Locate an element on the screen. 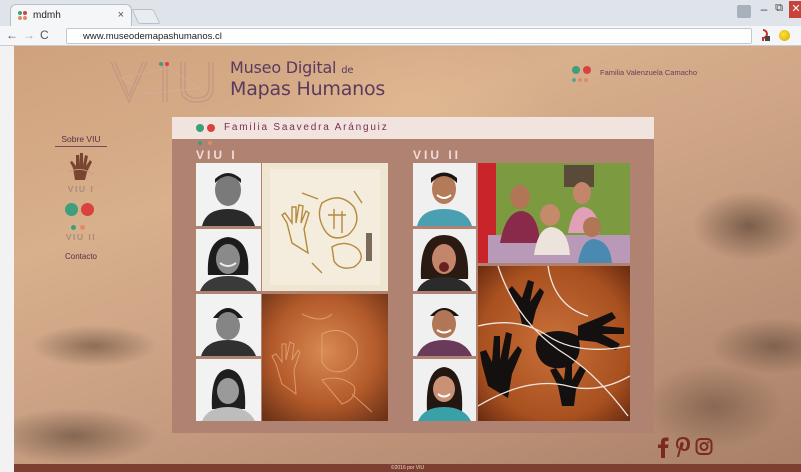 The image size is (801, 472). panel-dots-icon is located at coordinates (208, 128).